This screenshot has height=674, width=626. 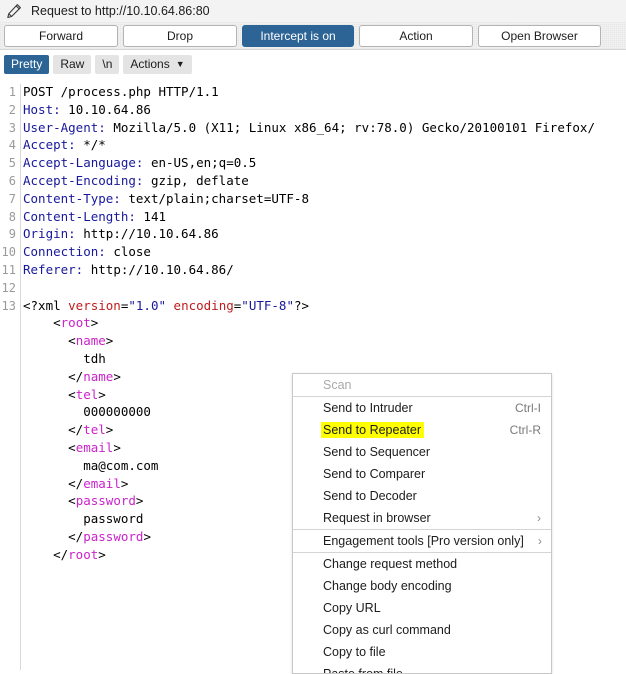 I want to click on chevron-down-icon: ▼, so click(x=180, y=63).